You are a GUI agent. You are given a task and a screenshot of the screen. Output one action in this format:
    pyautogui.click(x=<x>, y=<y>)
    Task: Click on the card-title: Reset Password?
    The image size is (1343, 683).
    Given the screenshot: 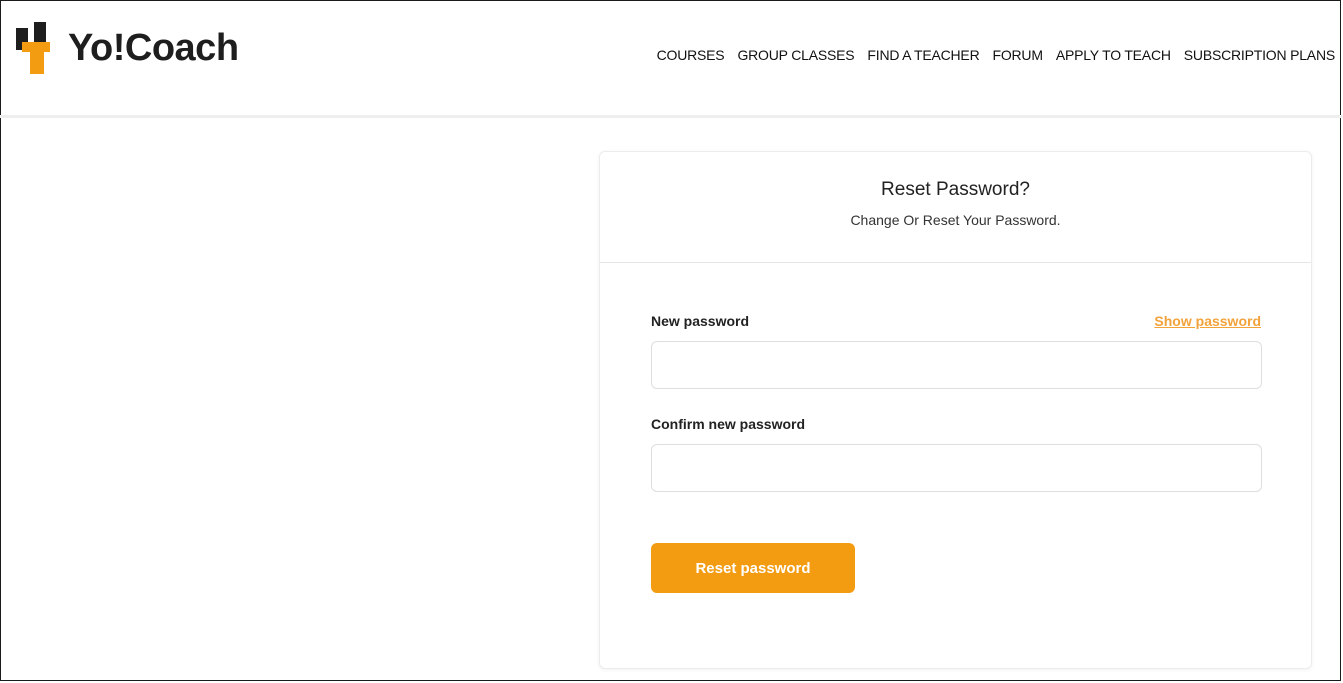 What is the action you would take?
    pyautogui.click(x=955, y=189)
    